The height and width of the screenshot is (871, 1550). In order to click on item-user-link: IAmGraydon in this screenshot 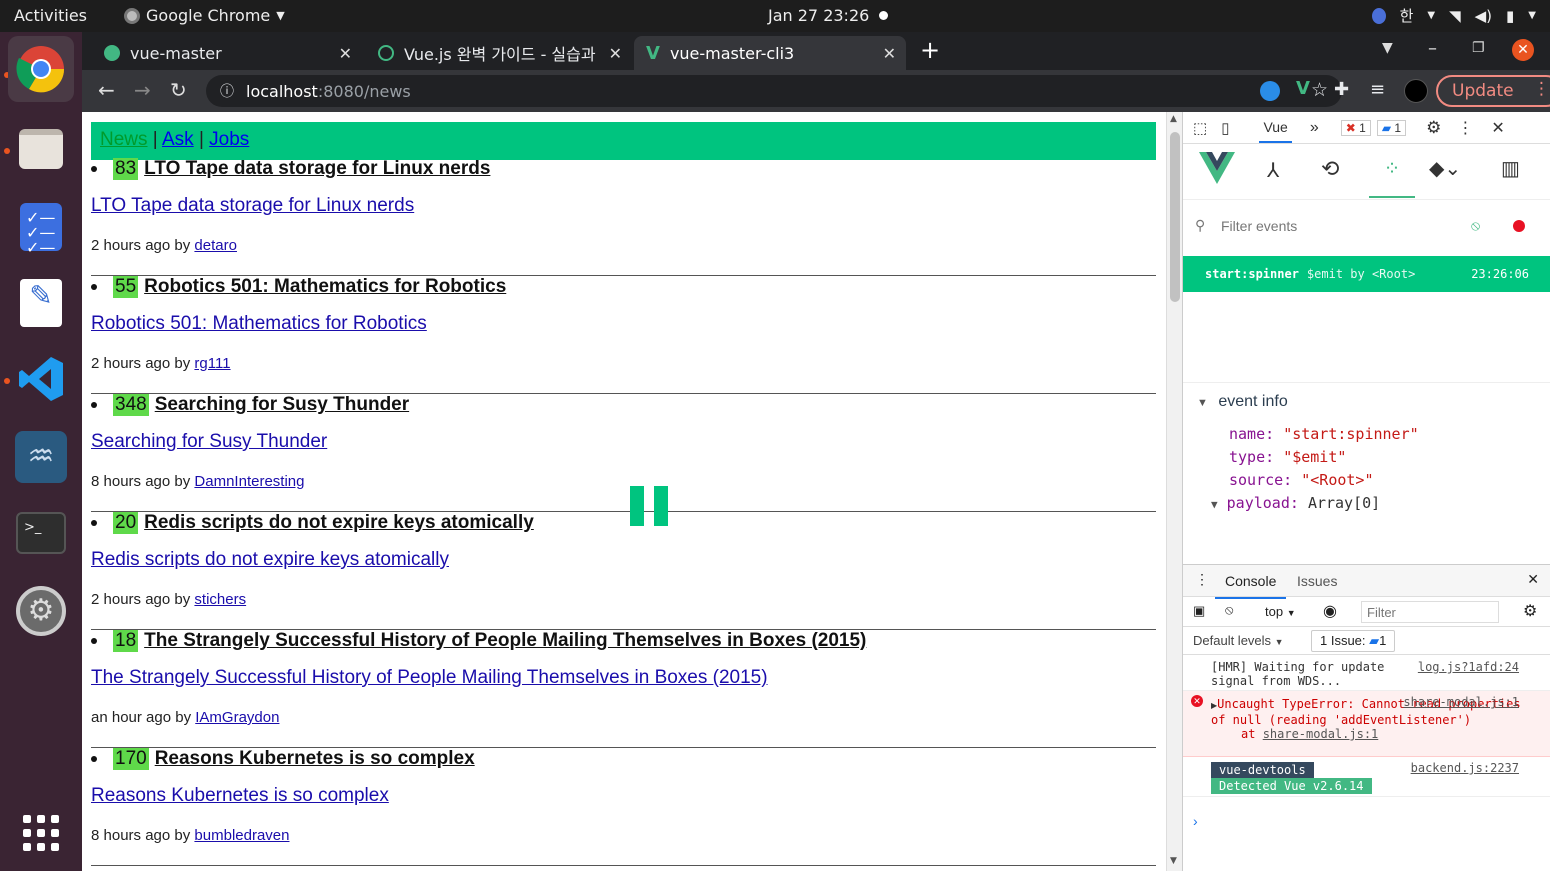, I will do `click(237, 717)`.